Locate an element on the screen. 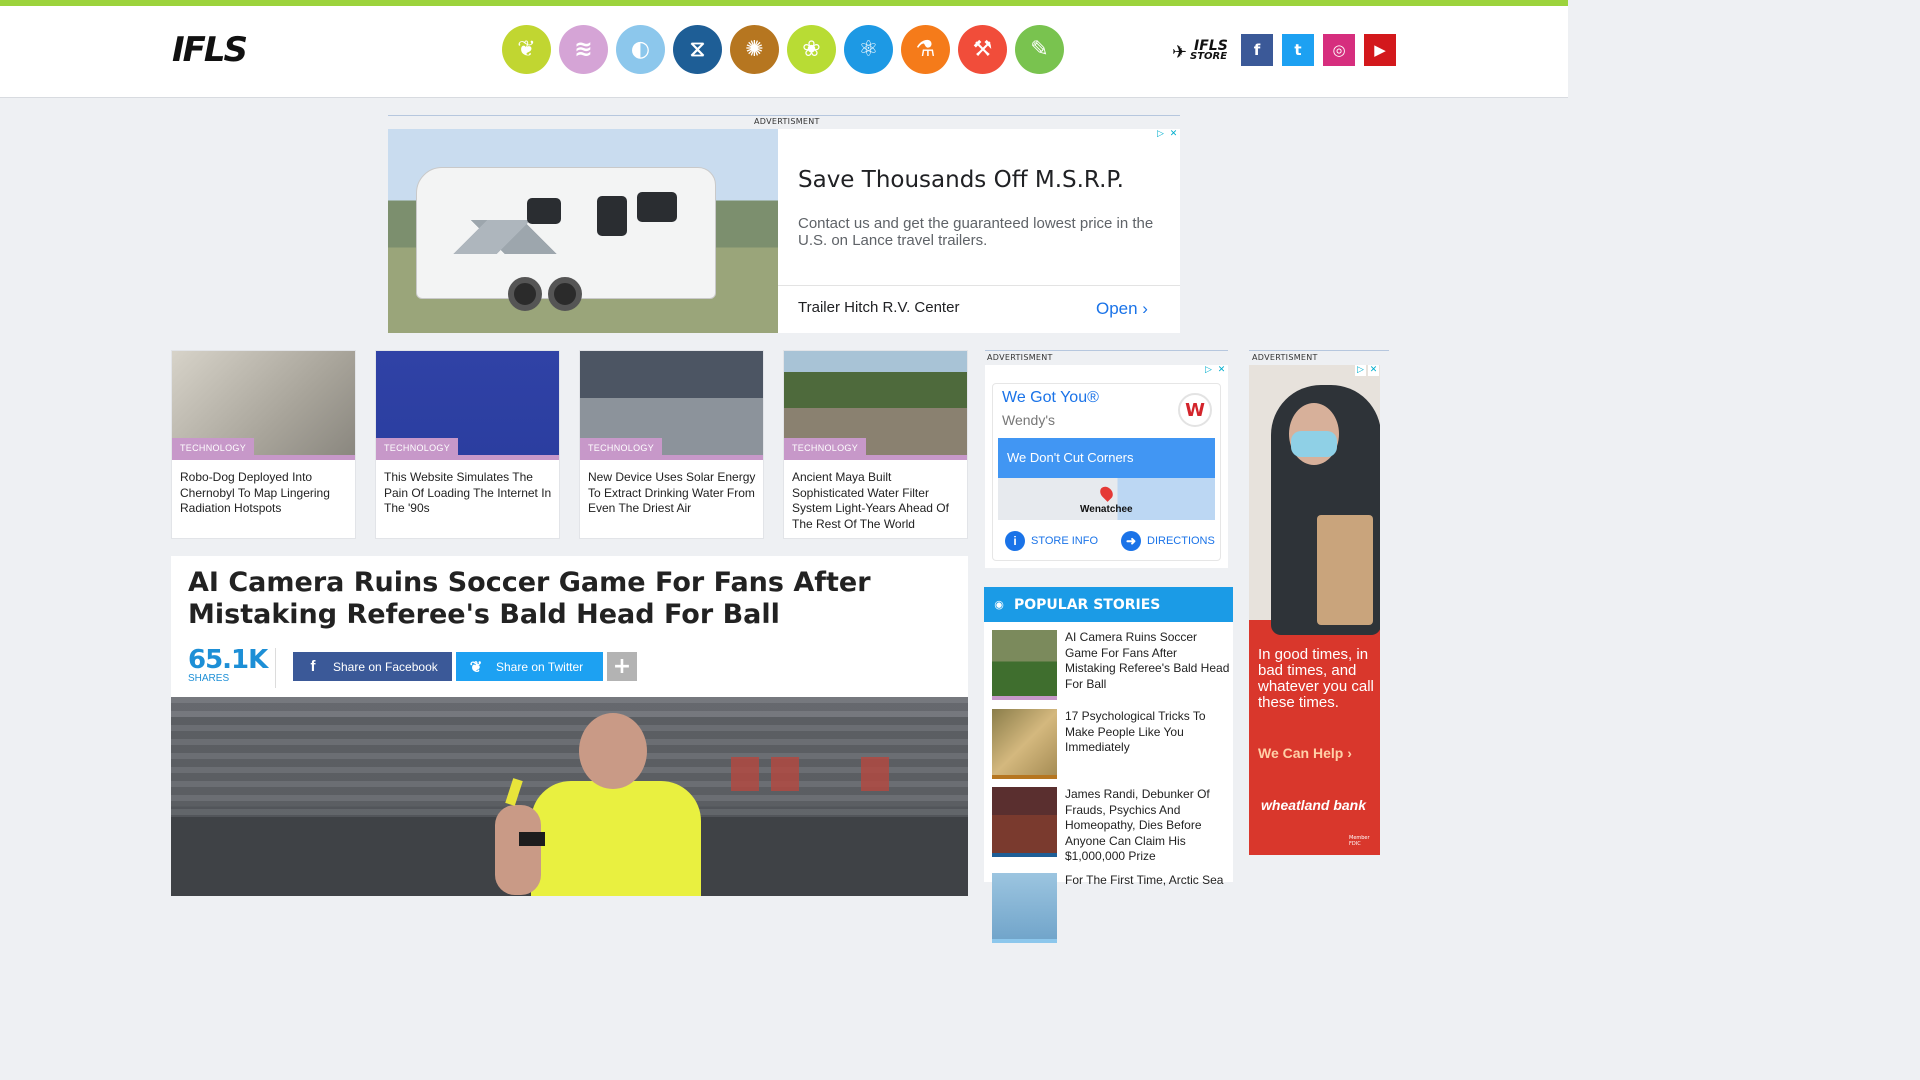 The width and height of the screenshot is (1920, 1080). twitter-icon: t is located at coordinates (1298, 50).